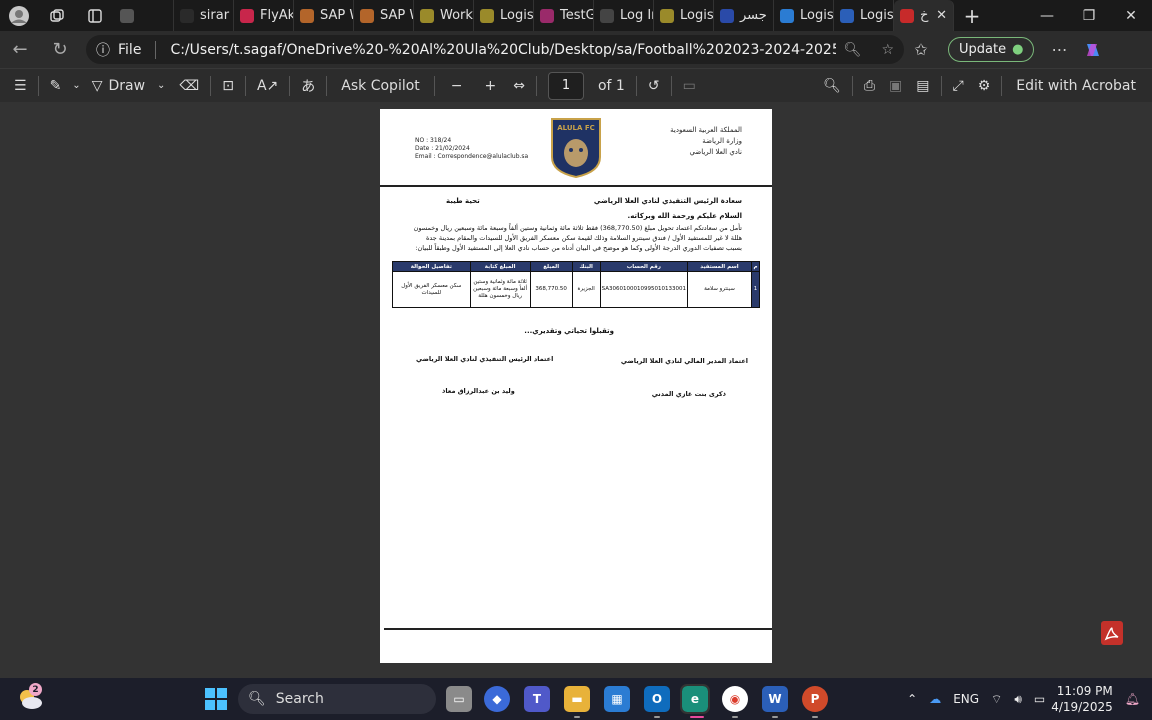 Image resolution: width=1152 pixels, height=720 pixels. Describe the element at coordinates (815, 699) in the screenshot. I see `powerpoint-icon: P` at that location.